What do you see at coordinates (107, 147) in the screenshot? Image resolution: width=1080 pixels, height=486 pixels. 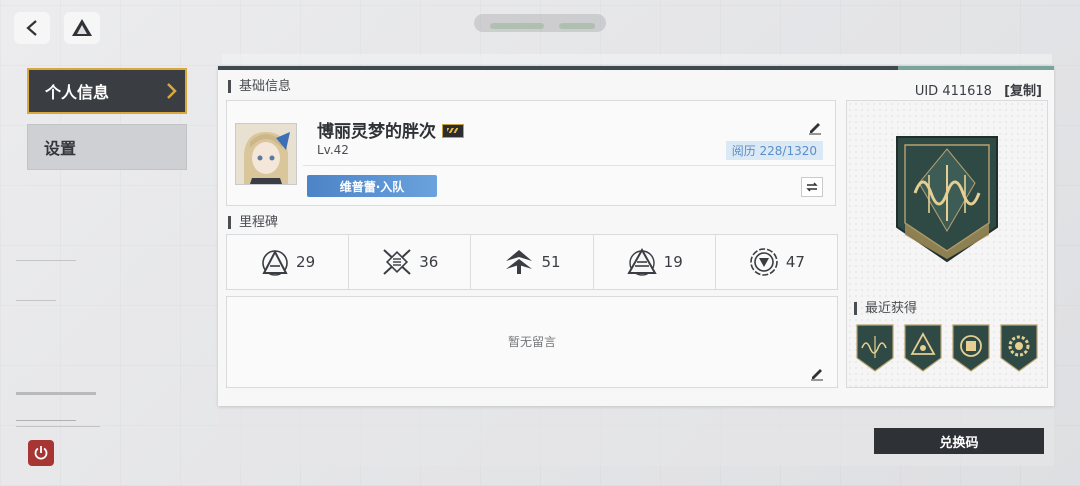 I see `nav-item-settings: 设置` at bounding box center [107, 147].